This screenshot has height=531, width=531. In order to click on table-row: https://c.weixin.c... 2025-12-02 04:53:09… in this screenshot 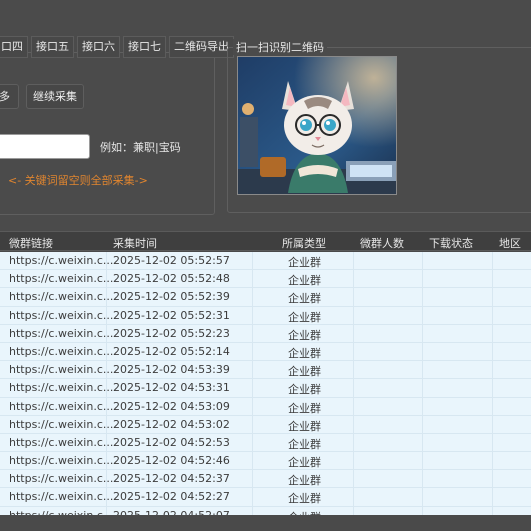, I will do `click(265, 407)`.